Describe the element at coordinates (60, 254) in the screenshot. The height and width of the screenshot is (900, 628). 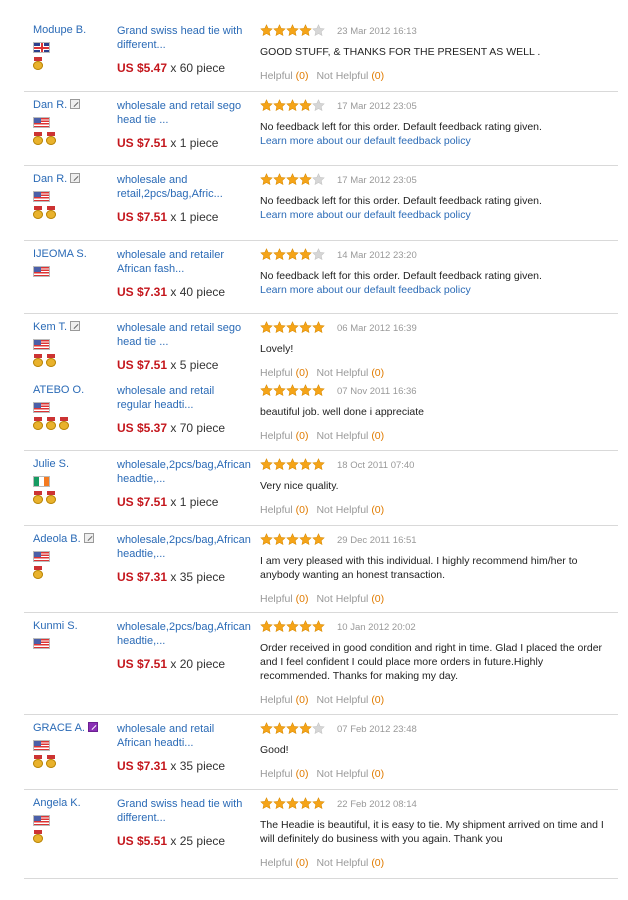
I see `buyer-name: IJEOMA S.` at that location.